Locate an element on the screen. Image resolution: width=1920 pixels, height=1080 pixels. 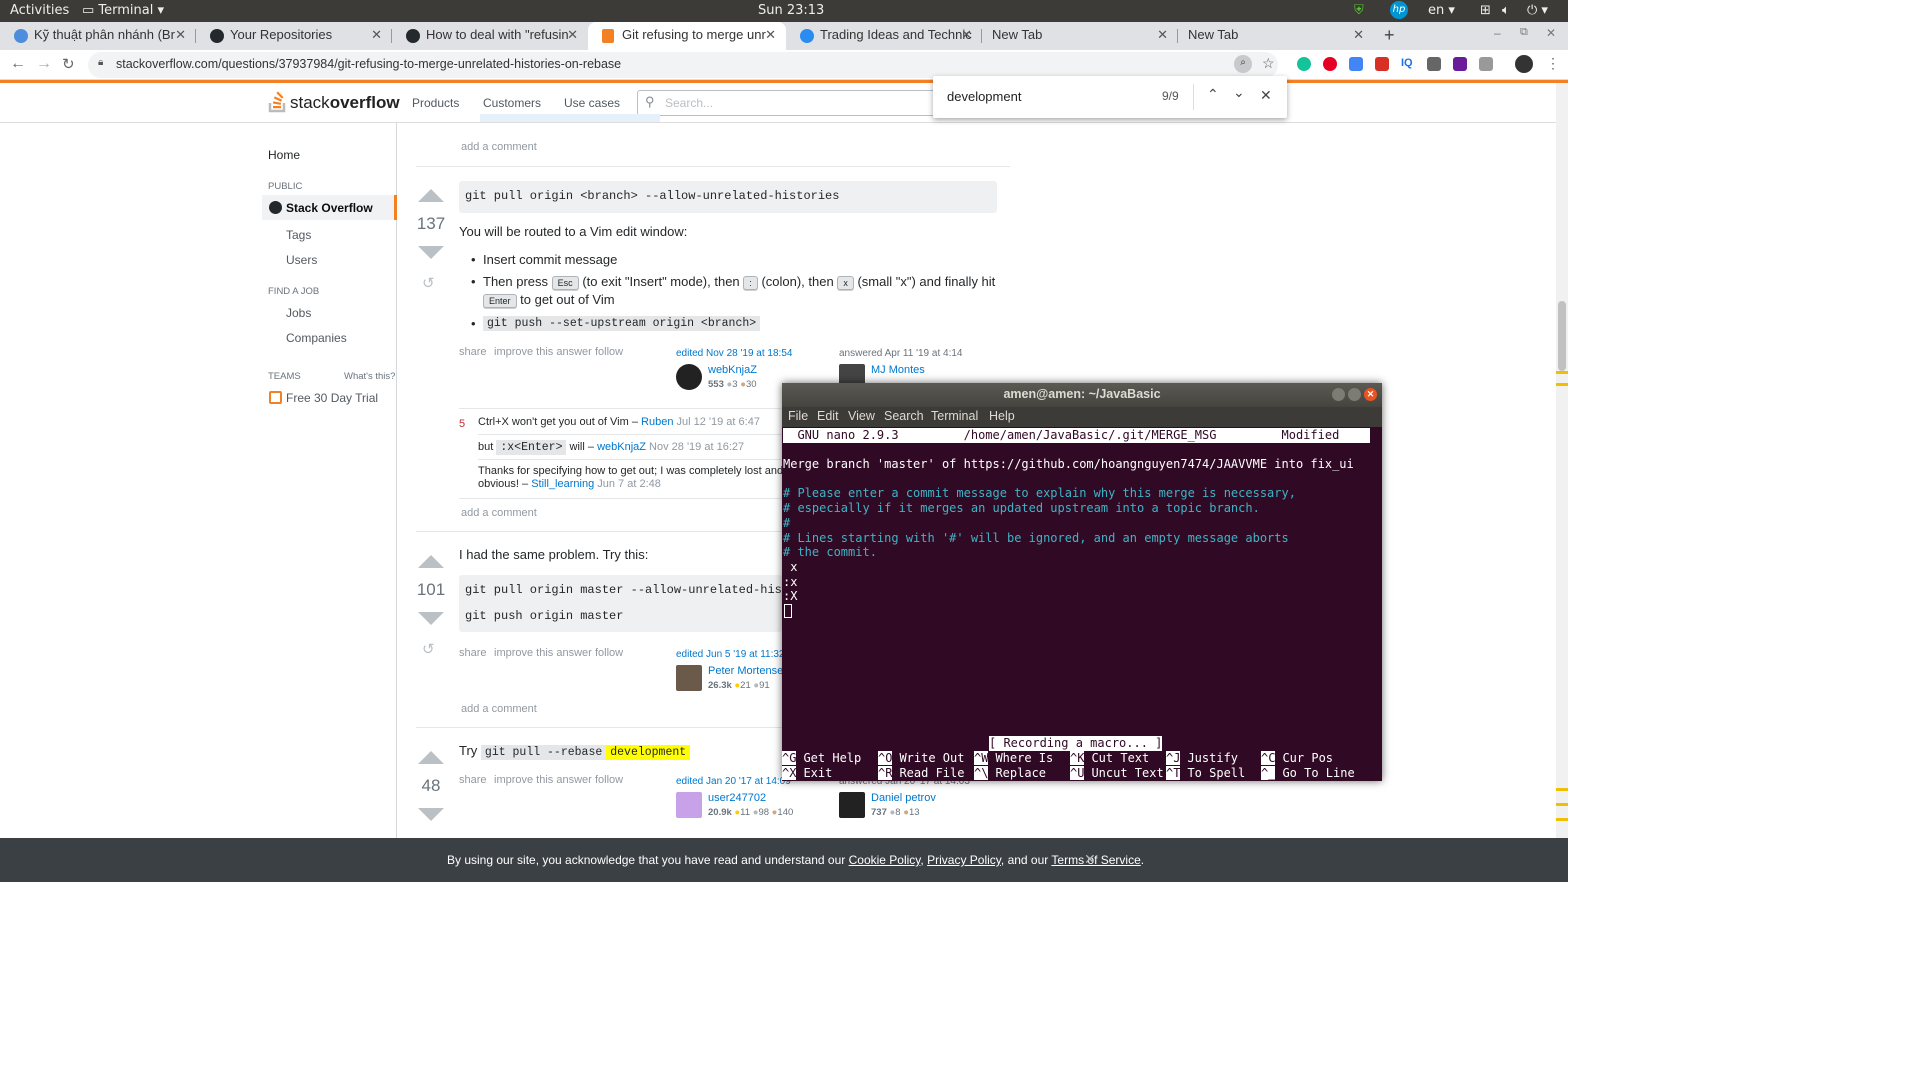
terminal-close-icon: ✕ is located at coordinates (1370, 394).